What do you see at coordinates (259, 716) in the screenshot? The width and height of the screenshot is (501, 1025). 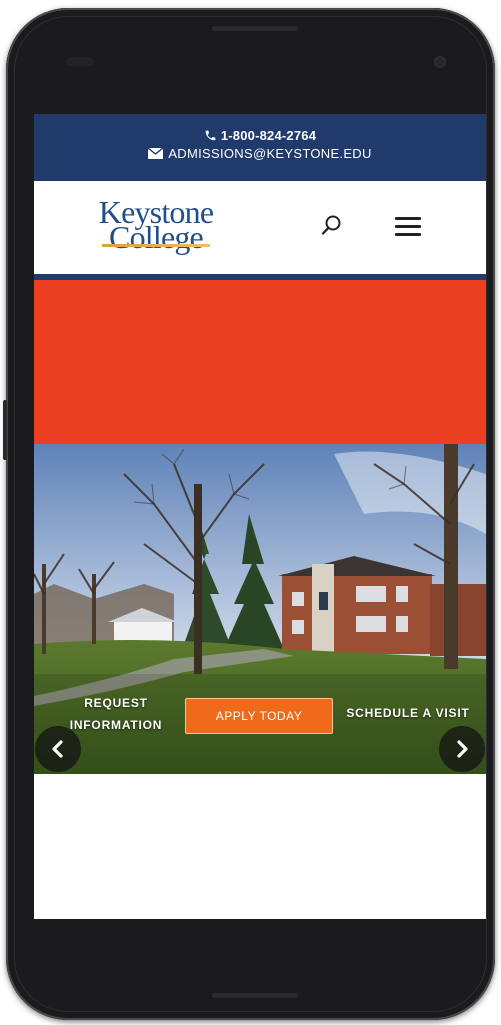 I see `apply-today-button: APPLY TODAY` at bounding box center [259, 716].